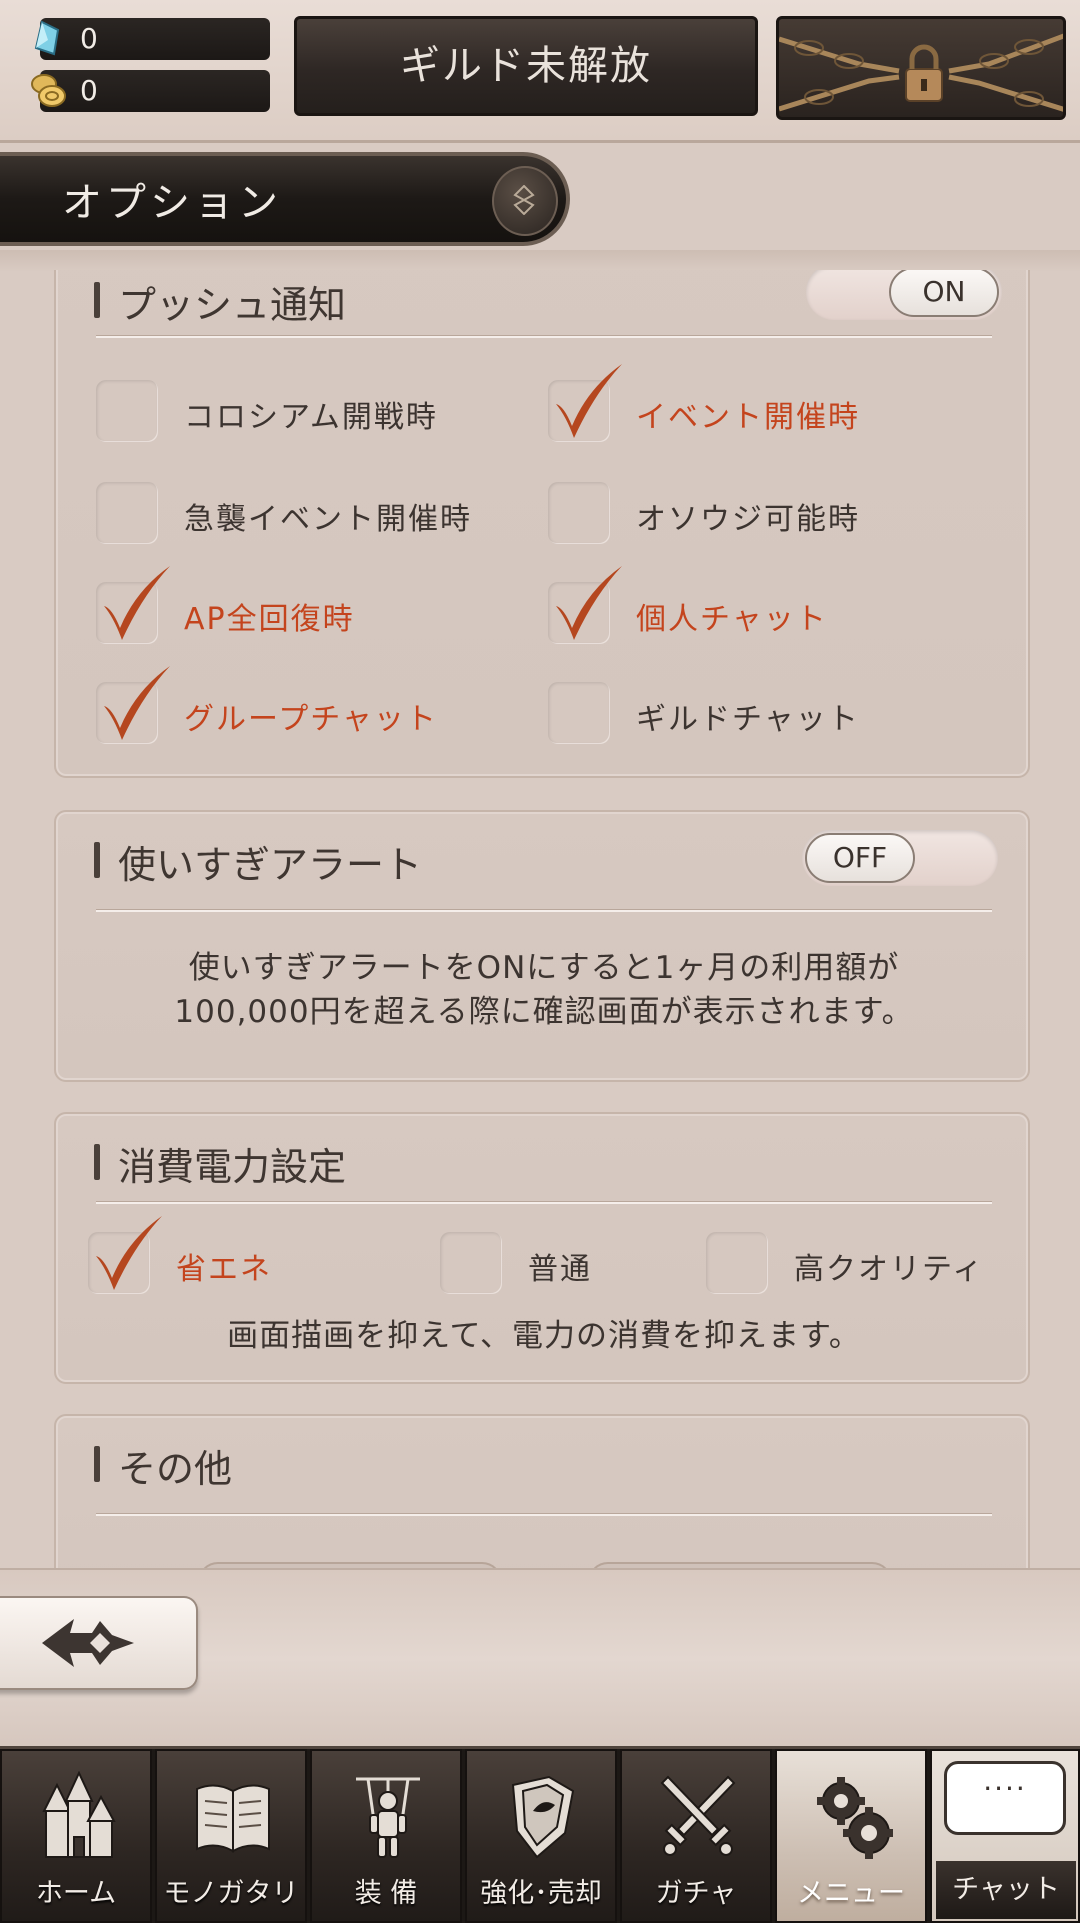 The height and width of the screenshot is (1923, 1080). Describe the element at coordinates (224, 1269) in the screenshot. I see `option-label: 省エネ` at that location.